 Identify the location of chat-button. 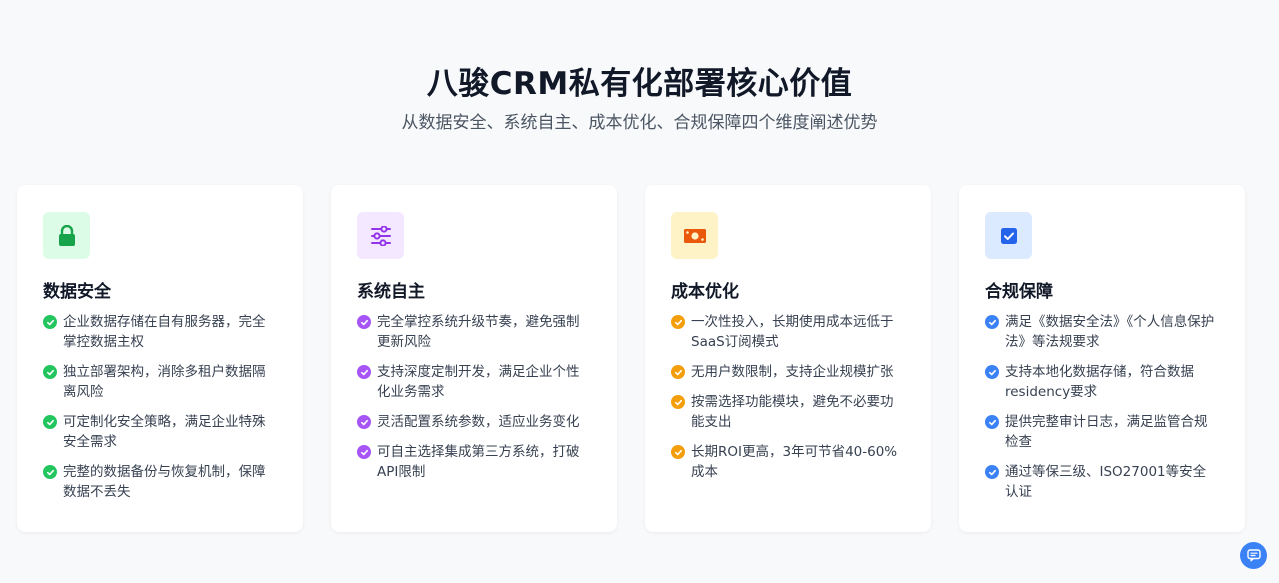
(1253, 555).